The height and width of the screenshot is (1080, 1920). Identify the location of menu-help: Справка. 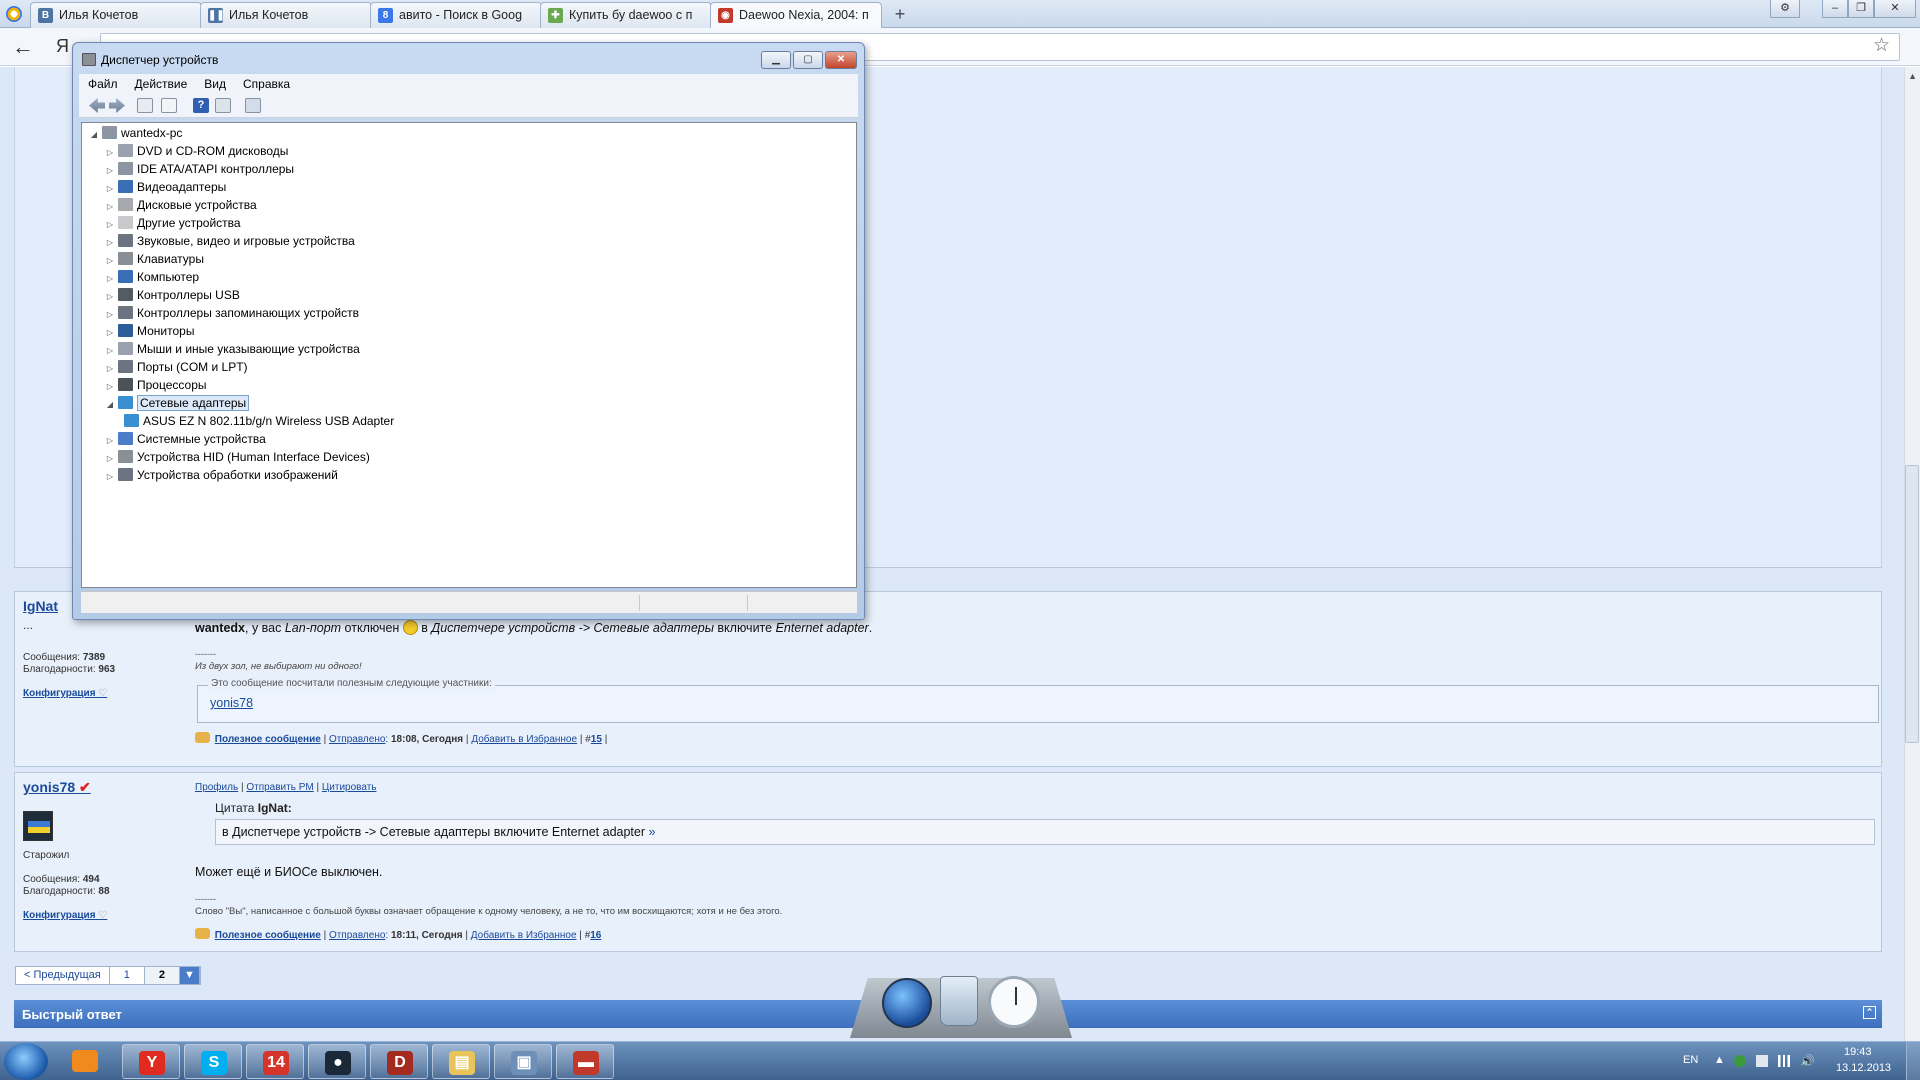
(266, 82).